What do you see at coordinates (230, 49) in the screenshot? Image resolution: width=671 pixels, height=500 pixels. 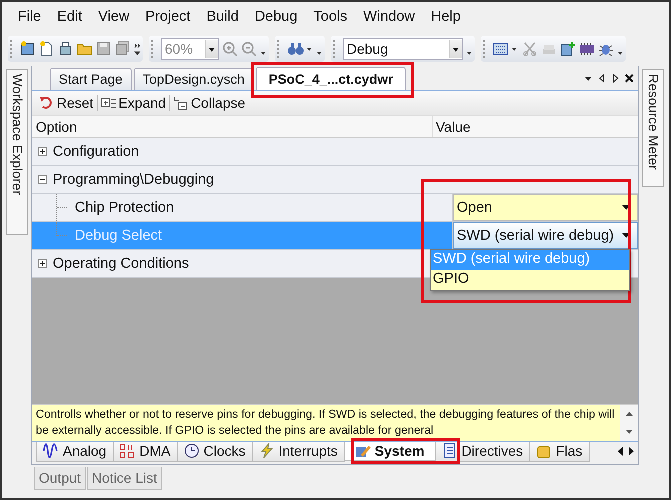 I see `zoom-in-icon` at bounding box center [230, 49].